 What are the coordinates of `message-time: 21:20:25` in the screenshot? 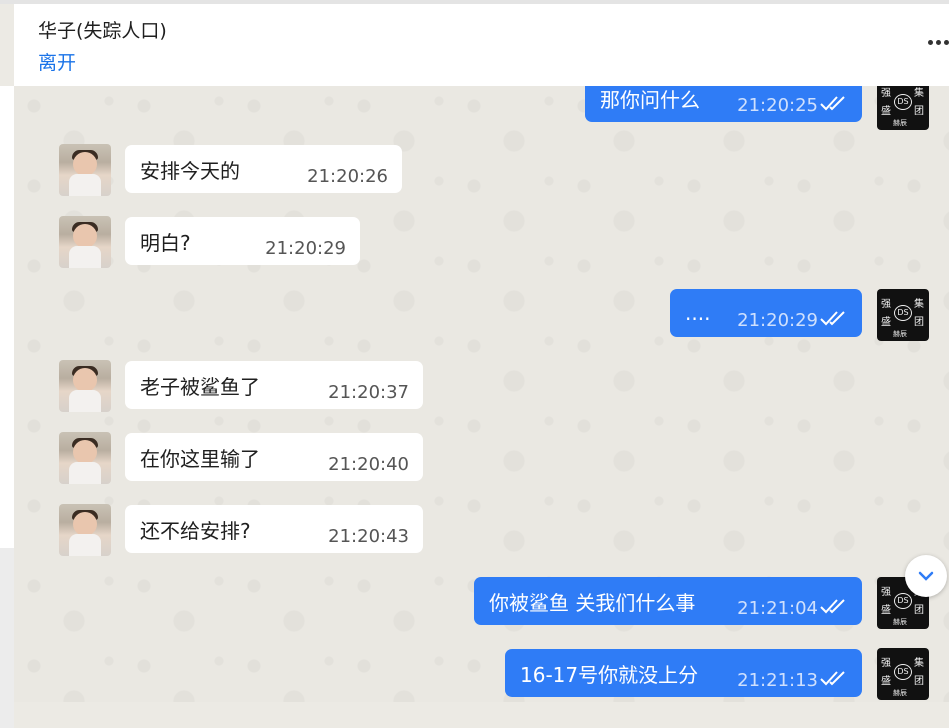 It's located at (777, 105).